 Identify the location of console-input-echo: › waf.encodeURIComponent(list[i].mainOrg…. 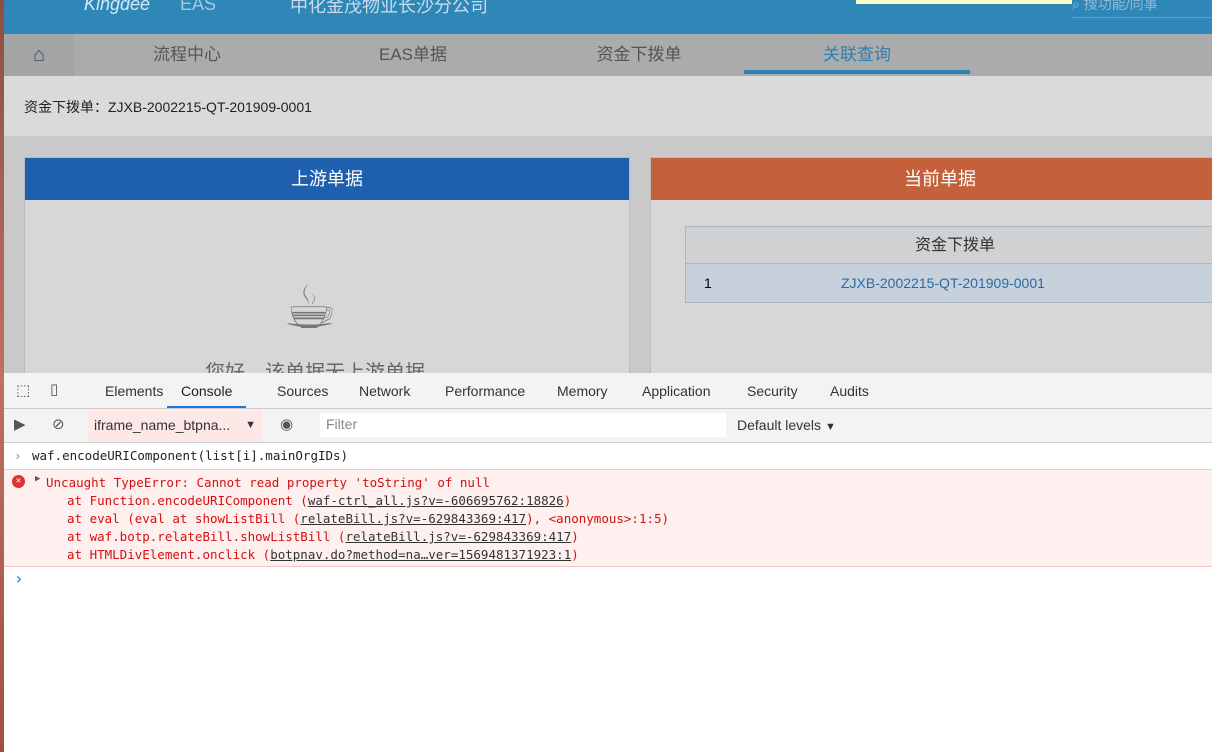
(608, 456).